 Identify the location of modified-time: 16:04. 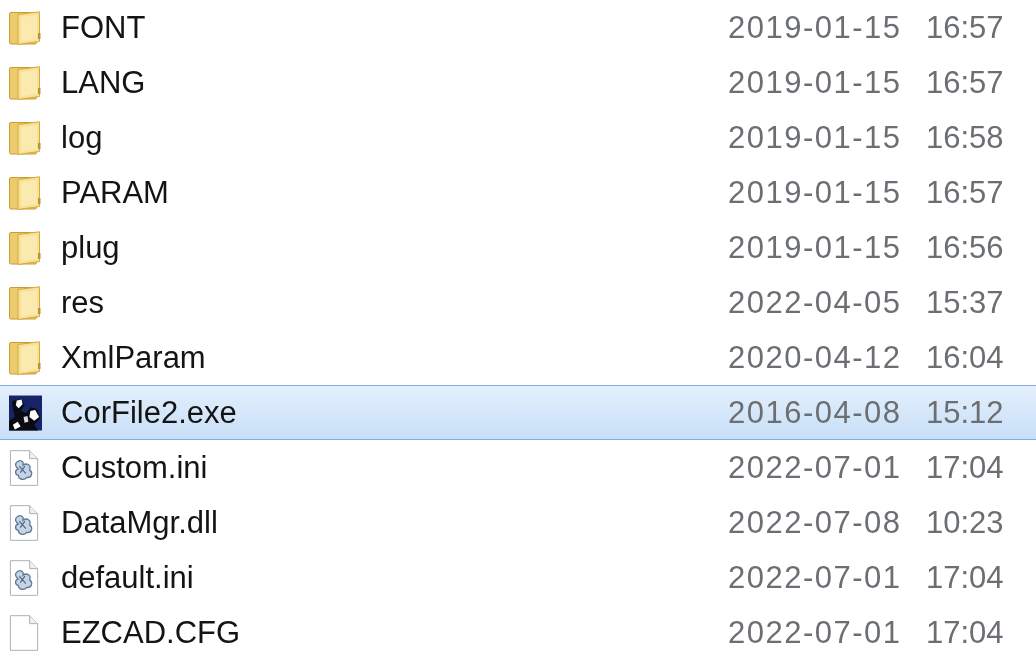
(965, 357).